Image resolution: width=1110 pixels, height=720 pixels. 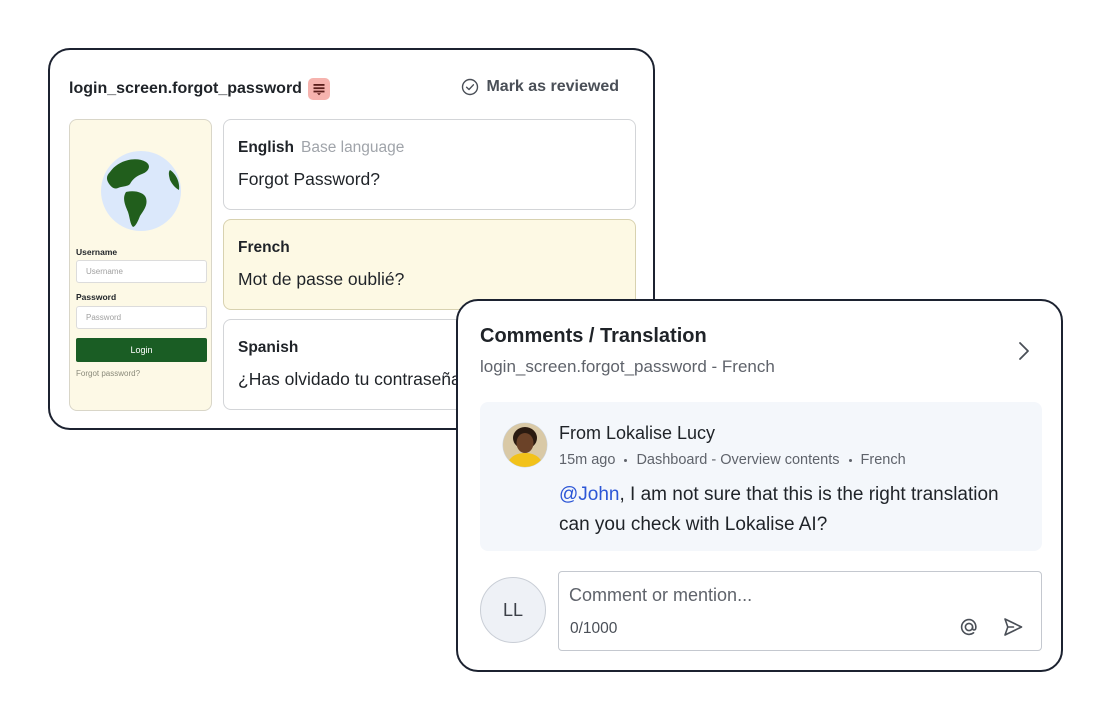 I want to click on user-avatar, so click(x=525, y=445).